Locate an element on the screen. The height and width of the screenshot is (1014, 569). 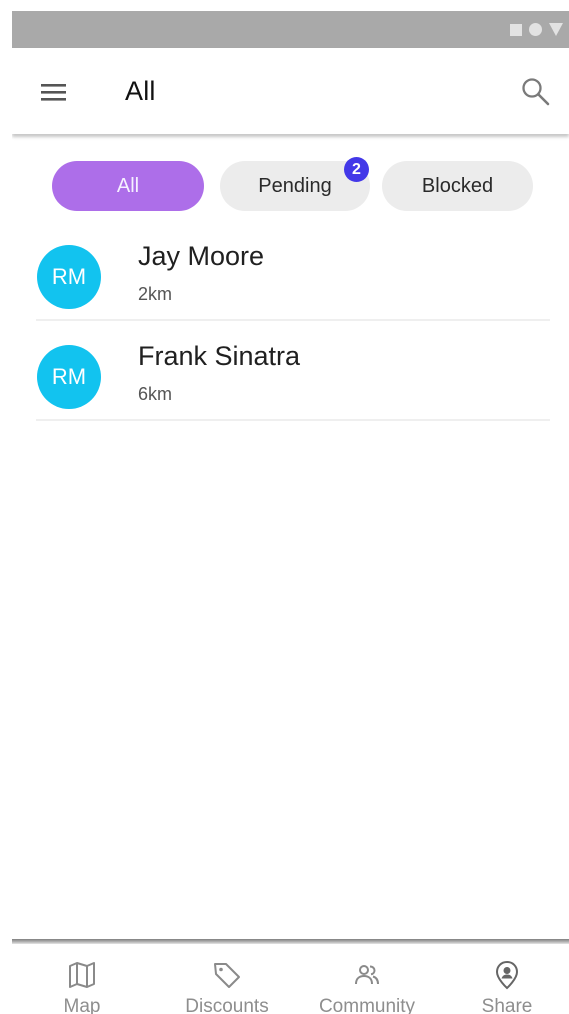
nav-share: Share is located at coordinates (507, 979).